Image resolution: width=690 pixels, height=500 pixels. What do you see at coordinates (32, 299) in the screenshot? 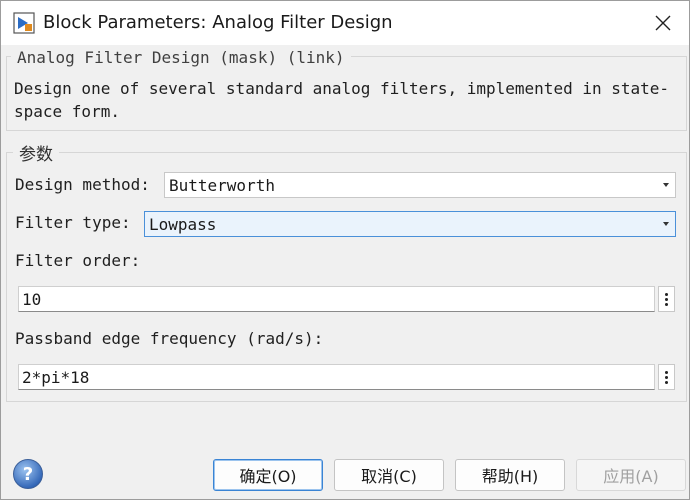
I see `filter-order-value: 10` at bounding box center [32, 299].